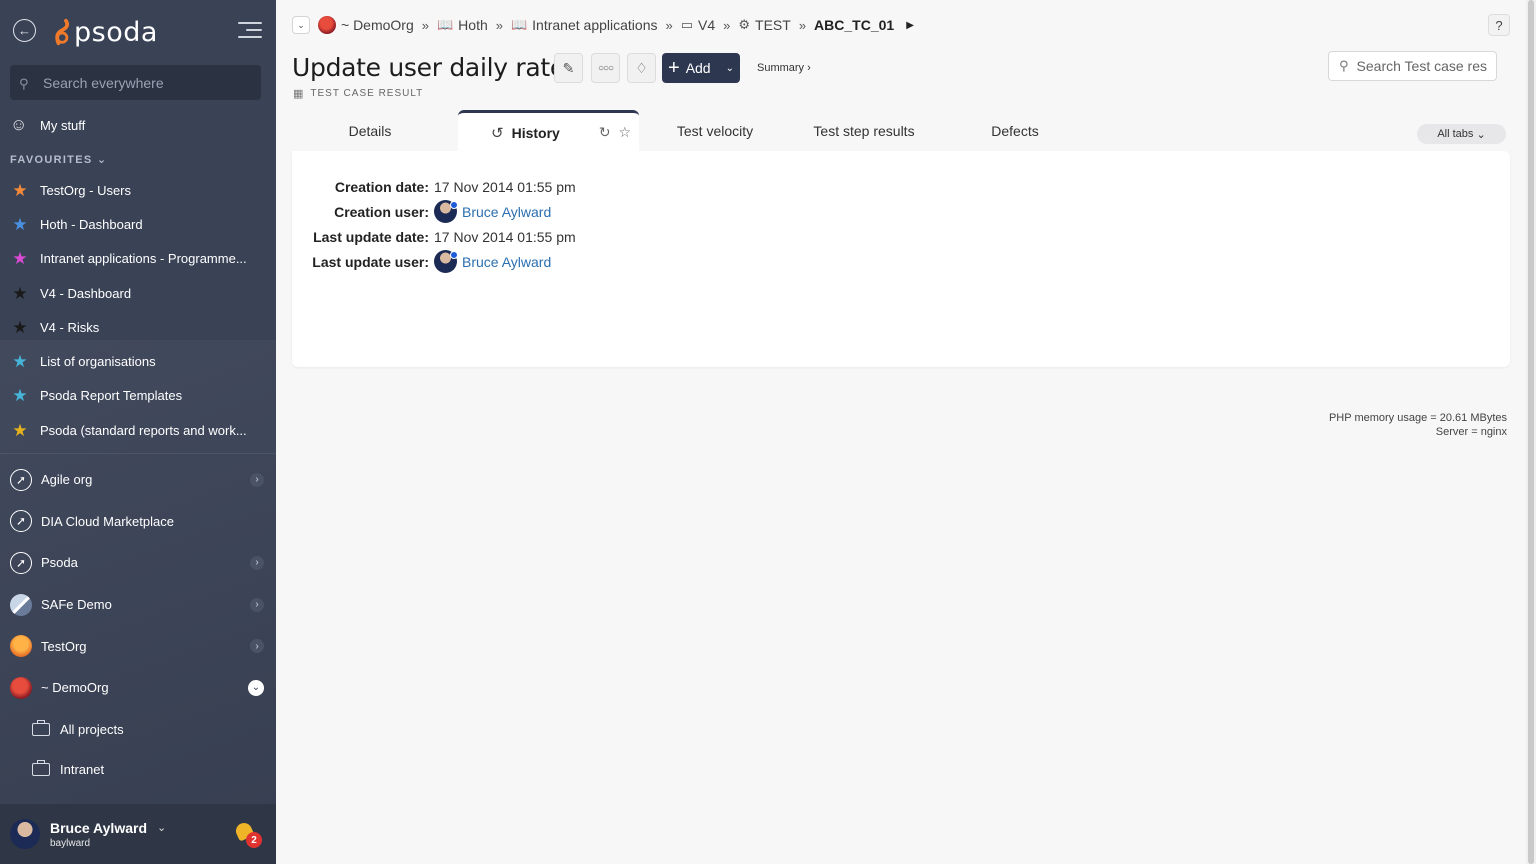 The height and width of the screenshot is (864, 1536). Describe the element at coordinates (138, 646) in the screenshot. I see `org-item-testorg: TestOrg ›` at that location.